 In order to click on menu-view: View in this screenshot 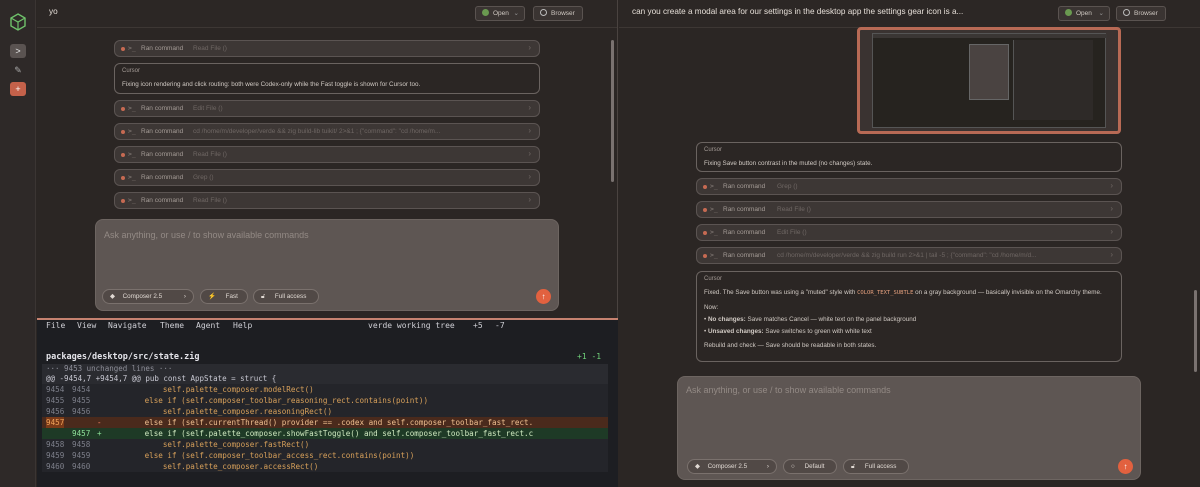, I will do `click(86, 325)`.